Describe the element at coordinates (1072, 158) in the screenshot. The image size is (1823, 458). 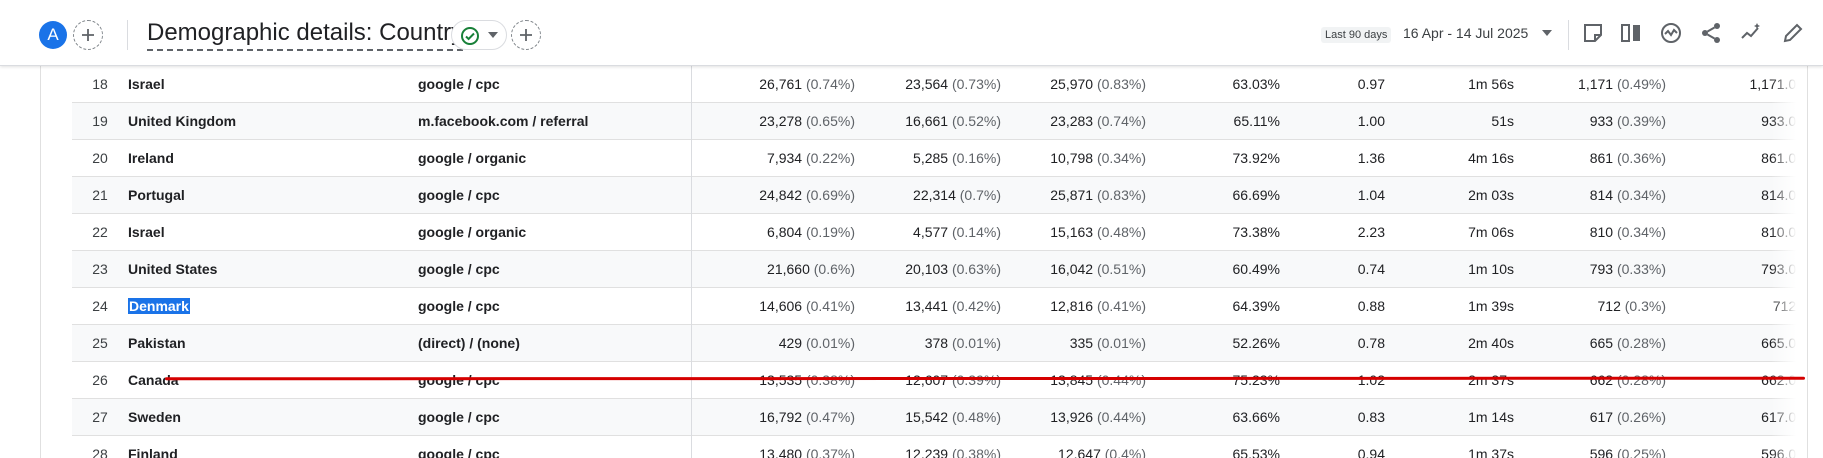
I see `metric-value: 10,798` at that location.